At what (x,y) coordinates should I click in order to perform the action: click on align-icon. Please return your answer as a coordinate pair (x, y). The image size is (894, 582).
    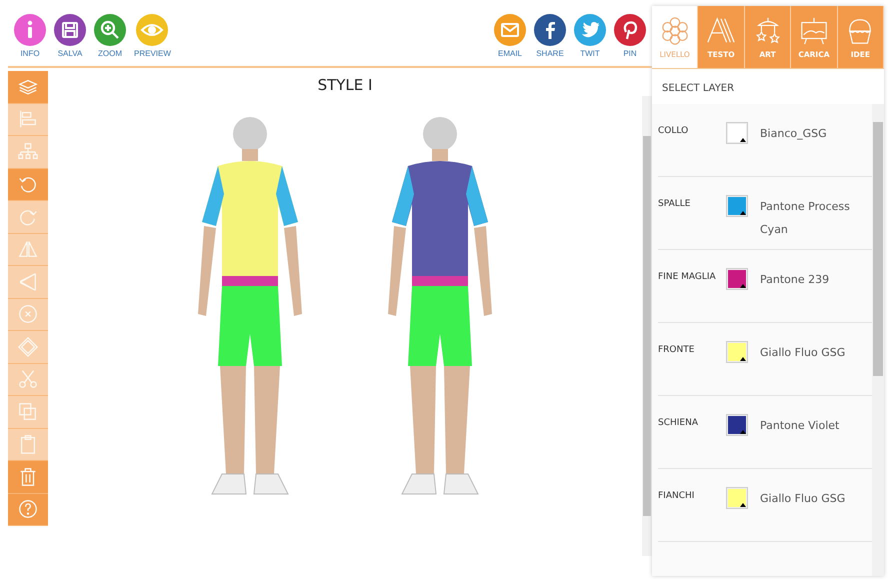
    Looking at the image, I should click on (28, 119).